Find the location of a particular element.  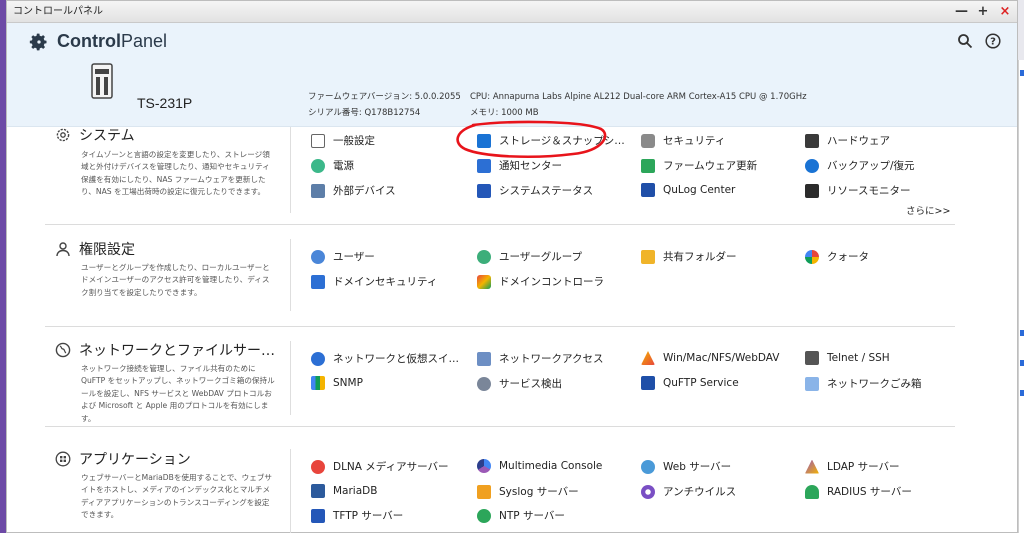

item-label: ハードウェア is located at coordinates (858, 141).